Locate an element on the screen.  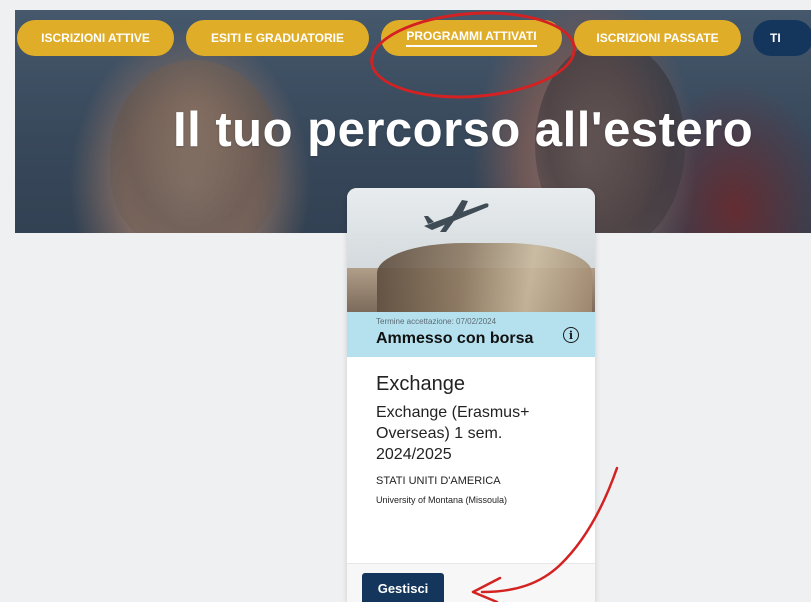
info-icon: i is located at coordinates (571, 335).